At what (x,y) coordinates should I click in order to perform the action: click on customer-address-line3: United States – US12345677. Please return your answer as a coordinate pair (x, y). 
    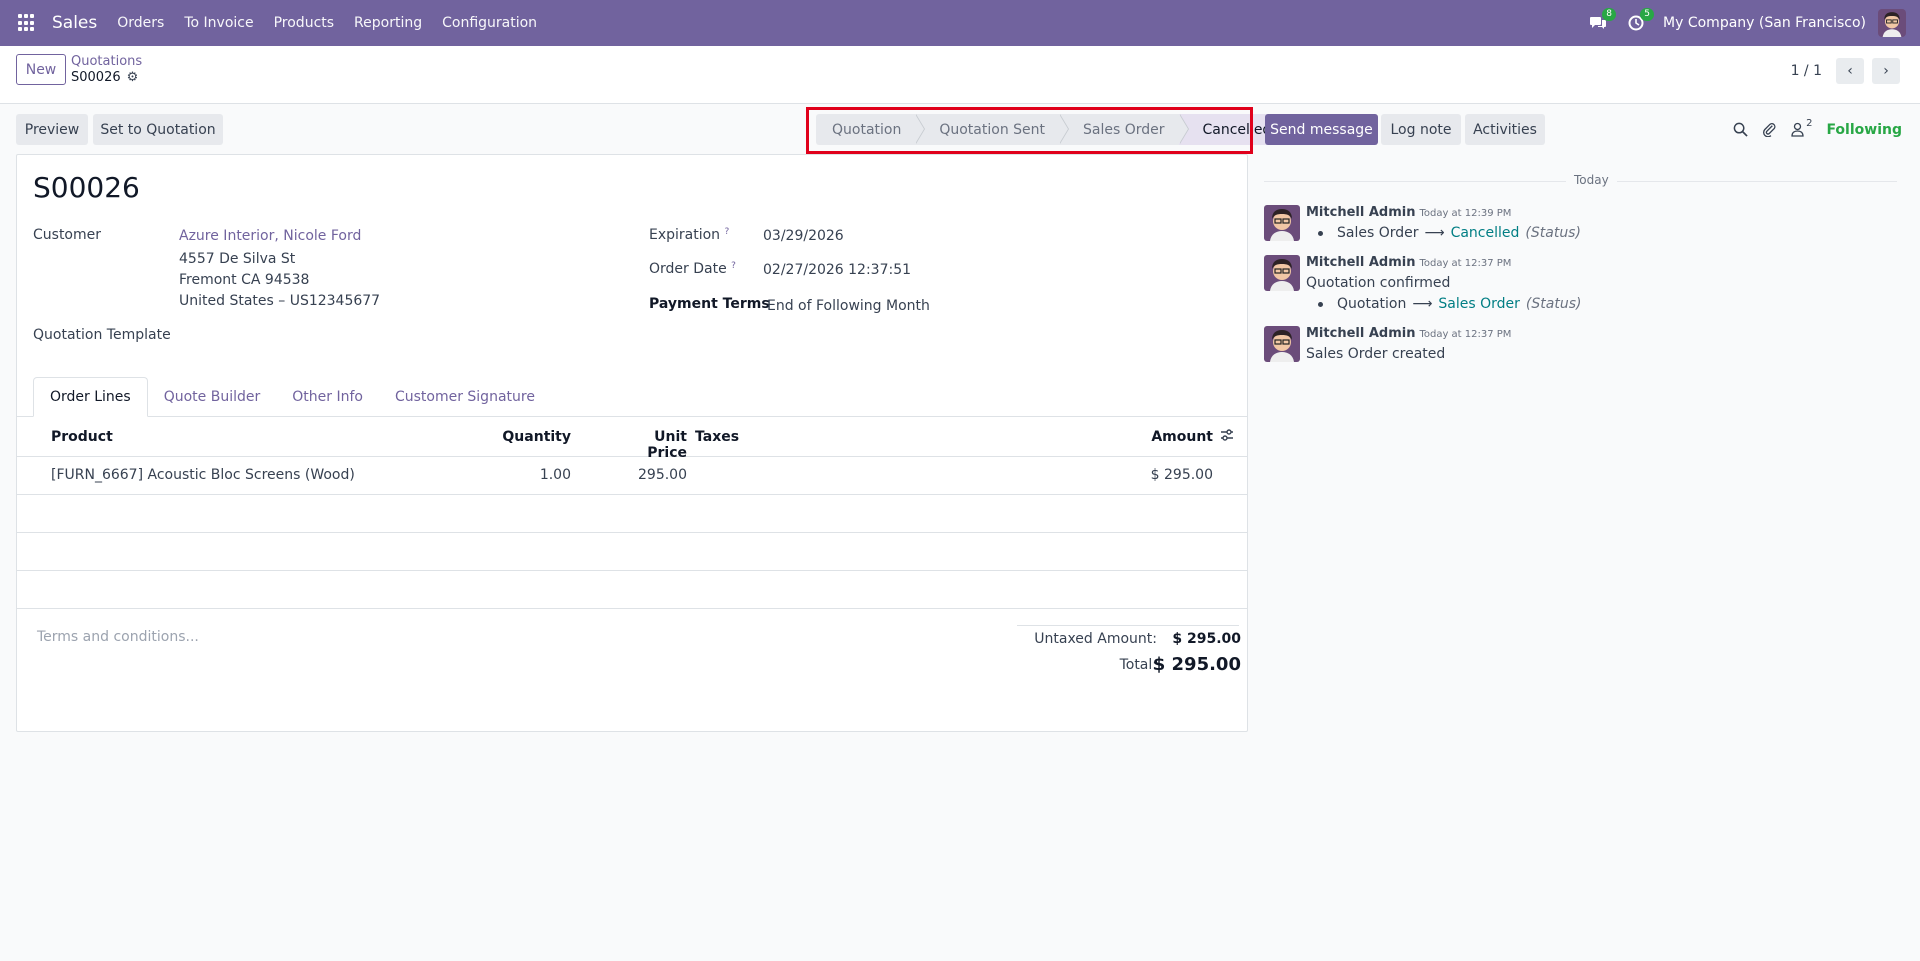
    Looking at the image, I should click on (280, 301).